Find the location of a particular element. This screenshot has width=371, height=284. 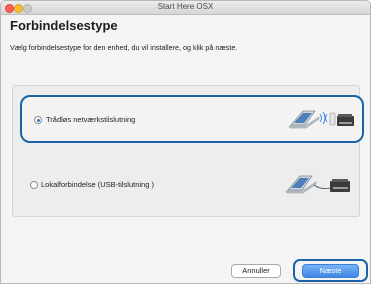

window-title: Start Here OSX is located at coordinates (185, 6).